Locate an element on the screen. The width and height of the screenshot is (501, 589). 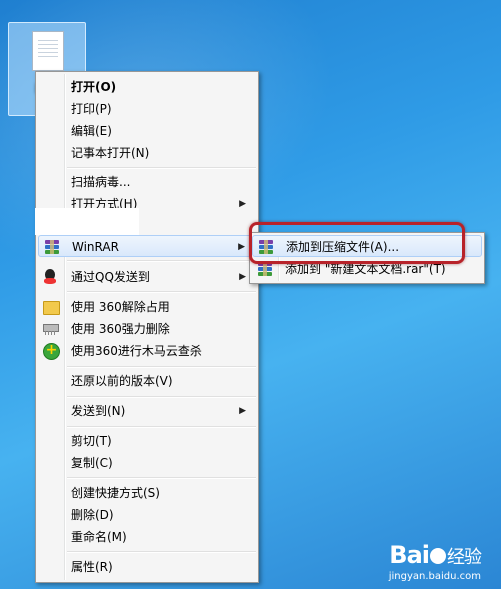
menu-item-360-unlock: 使用 360解除占用 is located at coordinates (147, 307).